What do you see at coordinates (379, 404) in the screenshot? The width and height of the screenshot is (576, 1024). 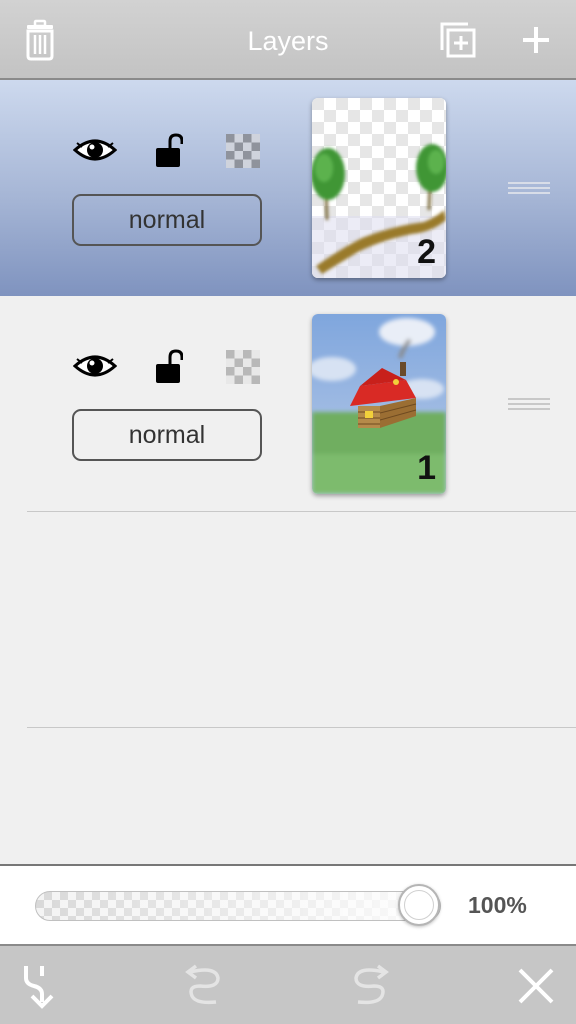 I see `layer-thumbnail: 1` at bounding box center [379, 404].